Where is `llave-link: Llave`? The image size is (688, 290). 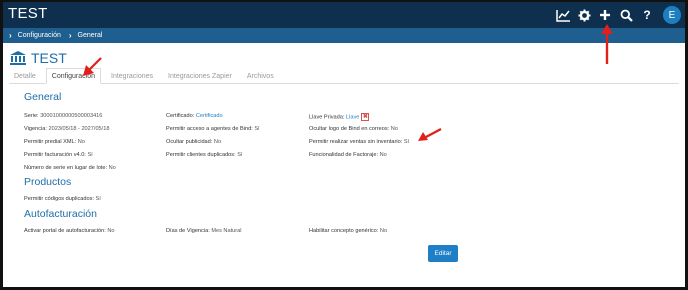 llave-link: Llave is located at coordinates (352, 117).